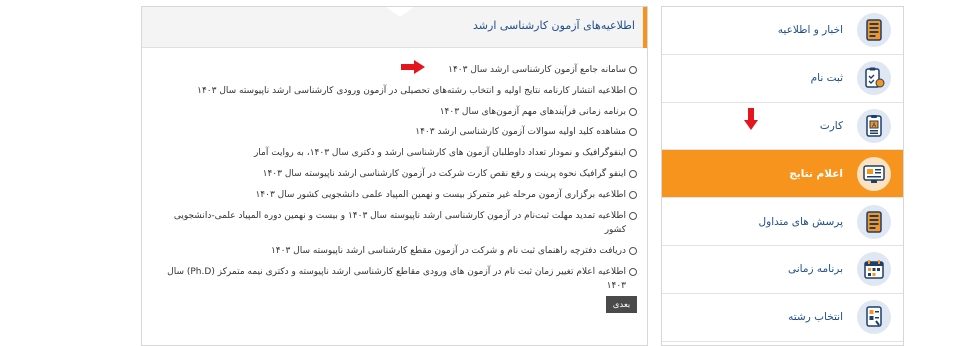 The width and height of the screenshot is (980, 346). I want to click on calendar-icon, so click(874, 269).